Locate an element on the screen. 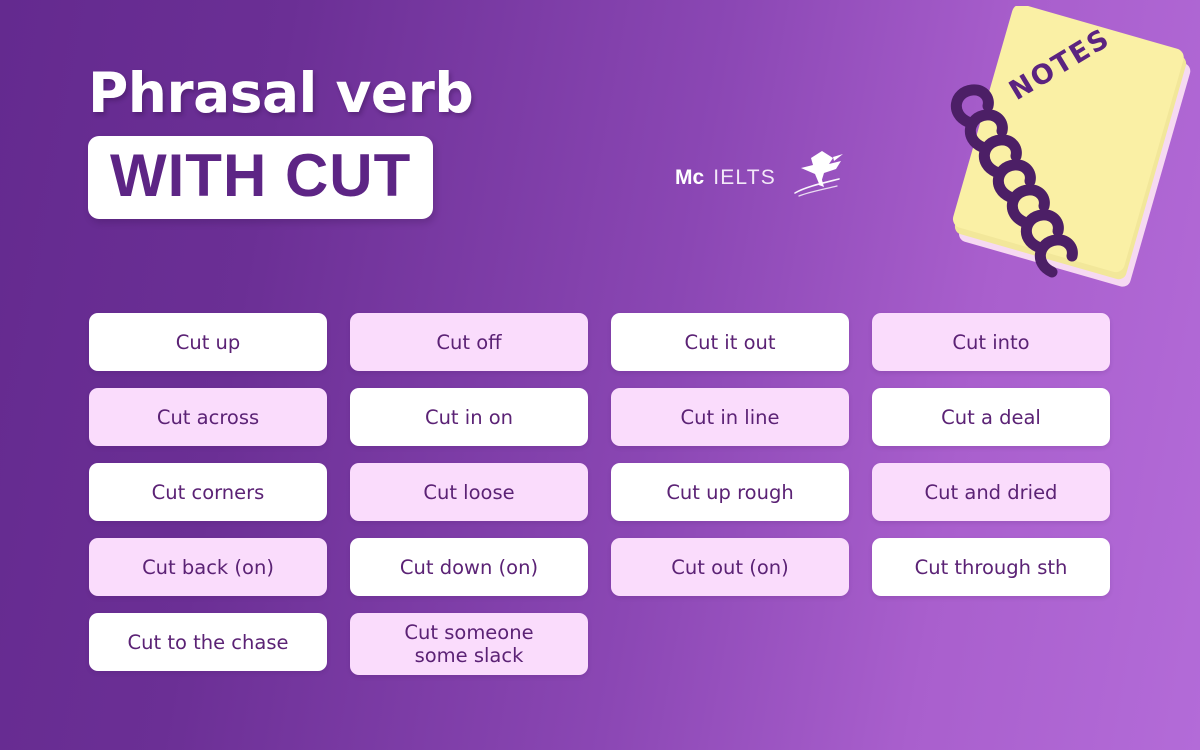 This screenshot has width=1200, height=750. phrasal-verb-label: Cut someone some slack is located at coordinates (469, 644).